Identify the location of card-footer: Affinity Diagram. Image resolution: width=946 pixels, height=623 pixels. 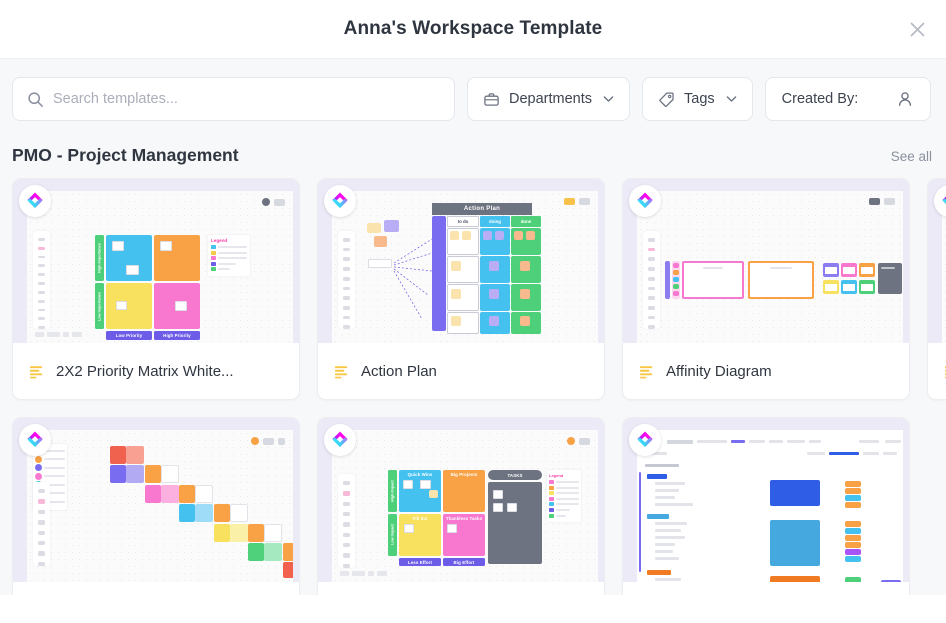
(766, 371).